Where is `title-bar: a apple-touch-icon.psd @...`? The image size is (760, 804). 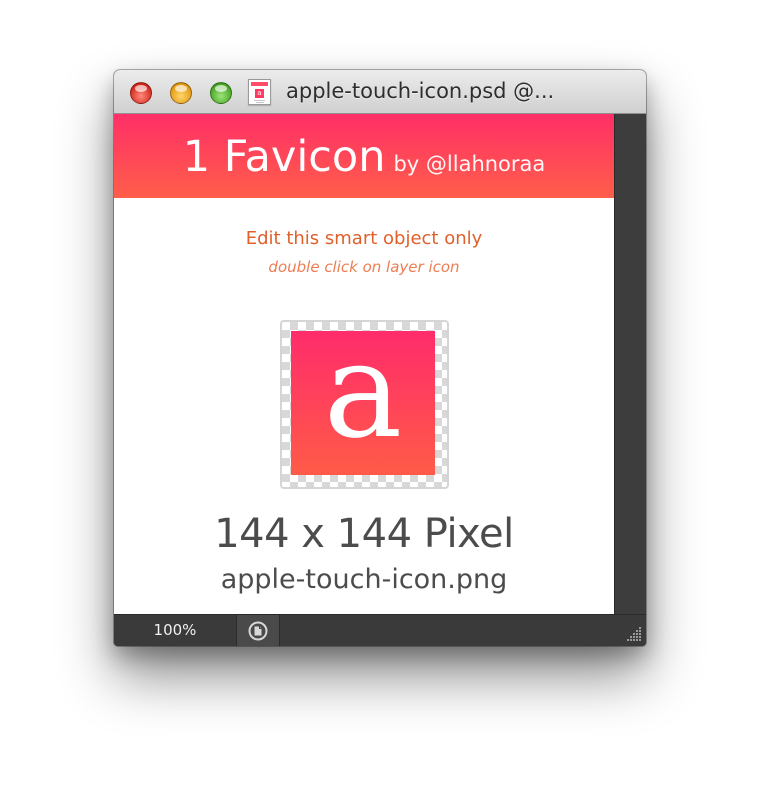 title-bar: a apple-touch-icon.psd @... is located at coordinates (380, 92).